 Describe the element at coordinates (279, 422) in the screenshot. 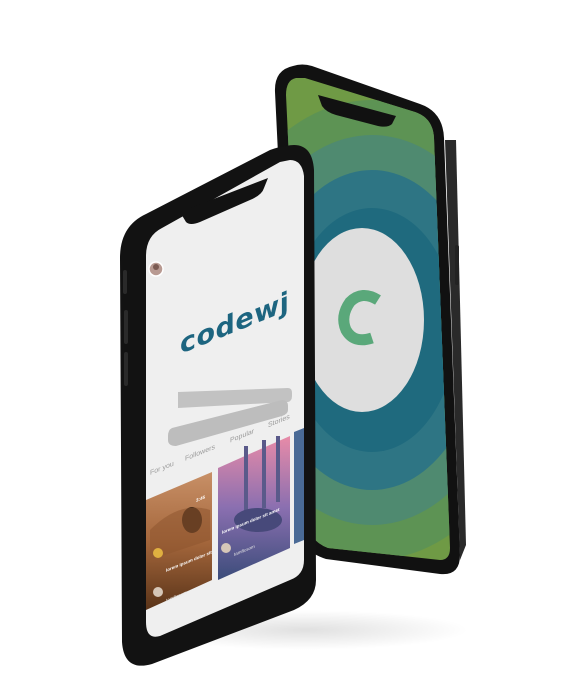

I see `tab-stories: Stories` at that location.